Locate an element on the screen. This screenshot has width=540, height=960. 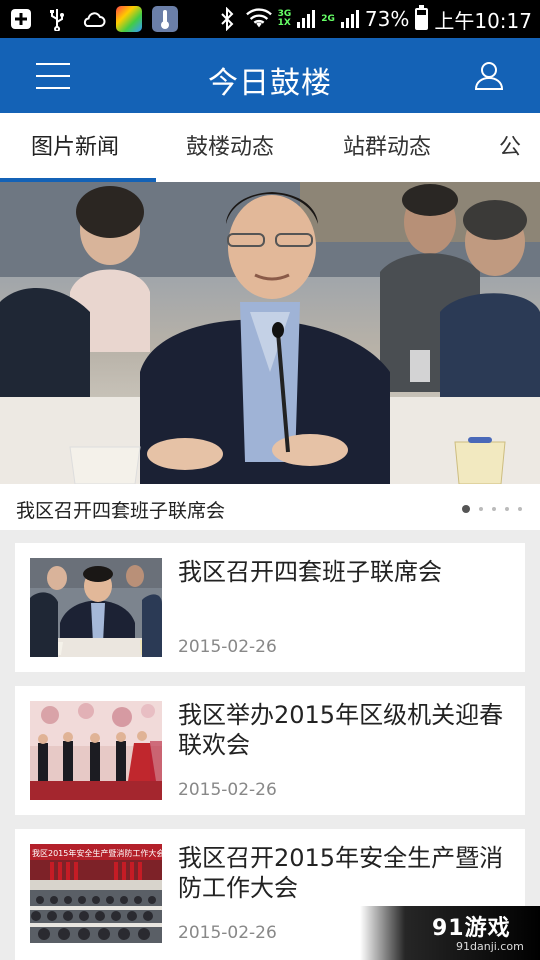
news-title: 我区召开四套班子联席会 is located at coordinates (310, 572).